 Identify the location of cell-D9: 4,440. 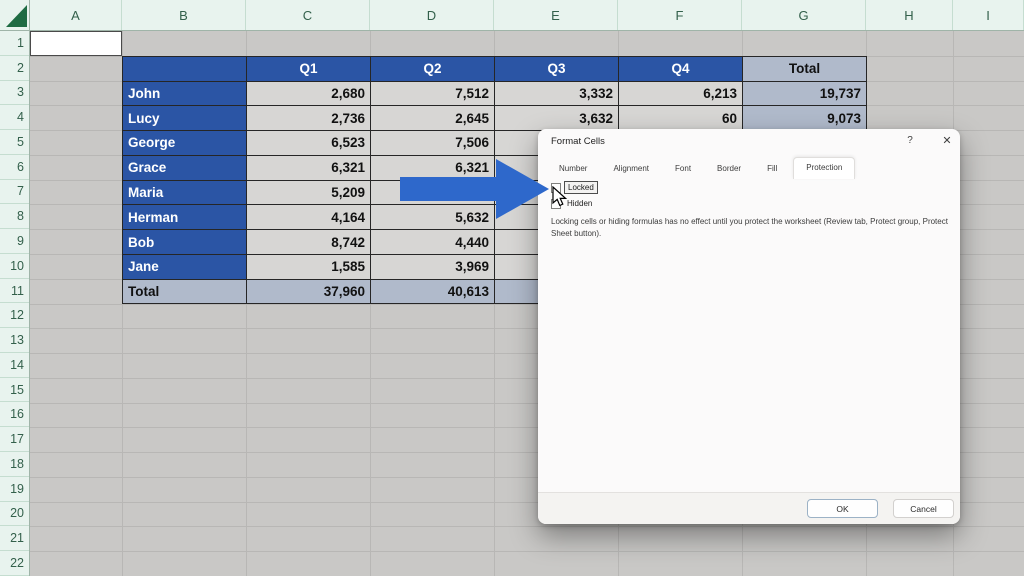
(433, 242).